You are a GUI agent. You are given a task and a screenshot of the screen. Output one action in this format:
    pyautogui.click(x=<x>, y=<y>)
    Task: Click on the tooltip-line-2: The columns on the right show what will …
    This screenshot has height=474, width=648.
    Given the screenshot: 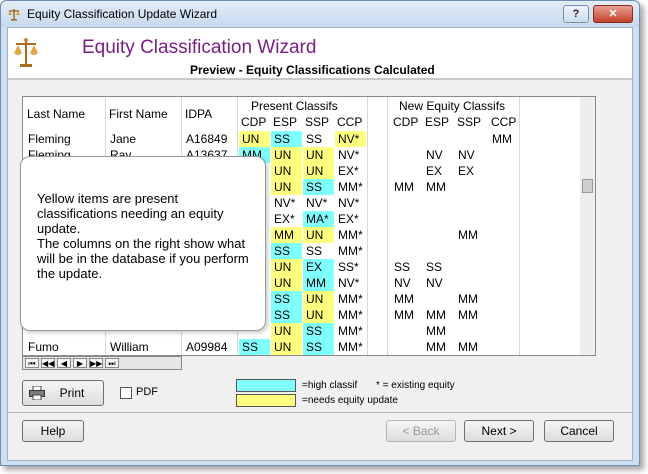 What is the action you would take?
    pyautogui.click(x=143, y=258)
    